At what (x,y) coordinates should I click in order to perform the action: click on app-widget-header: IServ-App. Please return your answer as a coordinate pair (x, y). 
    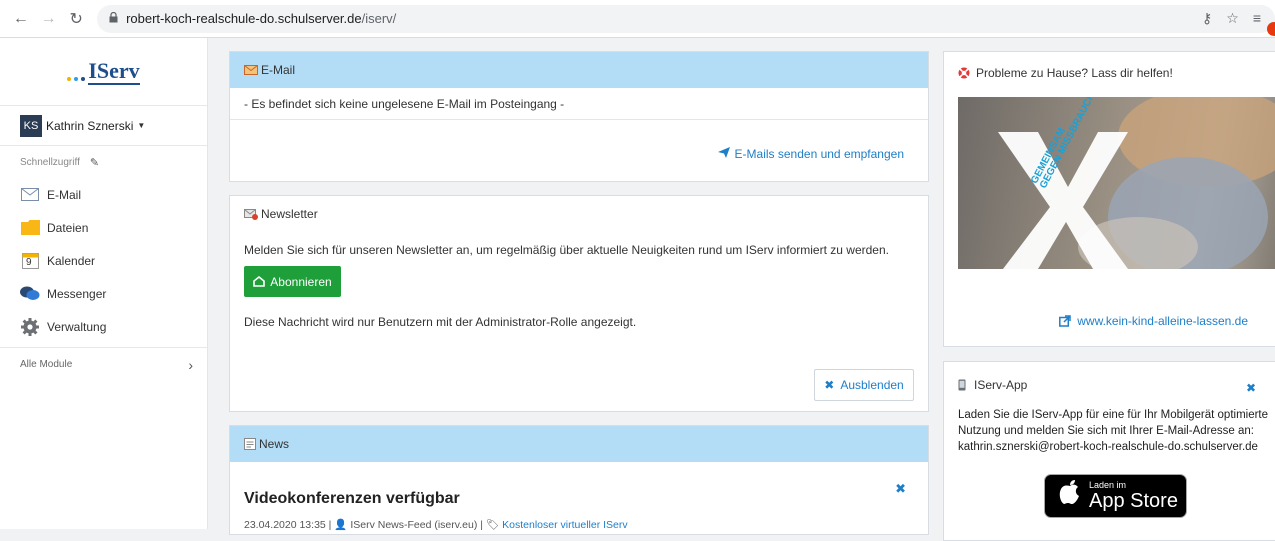
    Looking at the image, I should click on (992, 385).